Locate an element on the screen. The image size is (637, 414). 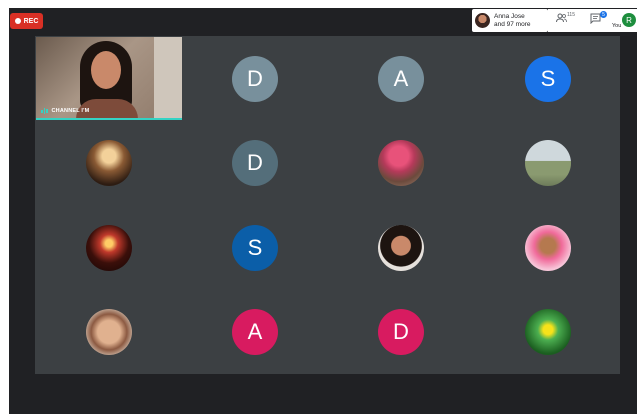
self-avatar: R is located at coordinates (629, 20).